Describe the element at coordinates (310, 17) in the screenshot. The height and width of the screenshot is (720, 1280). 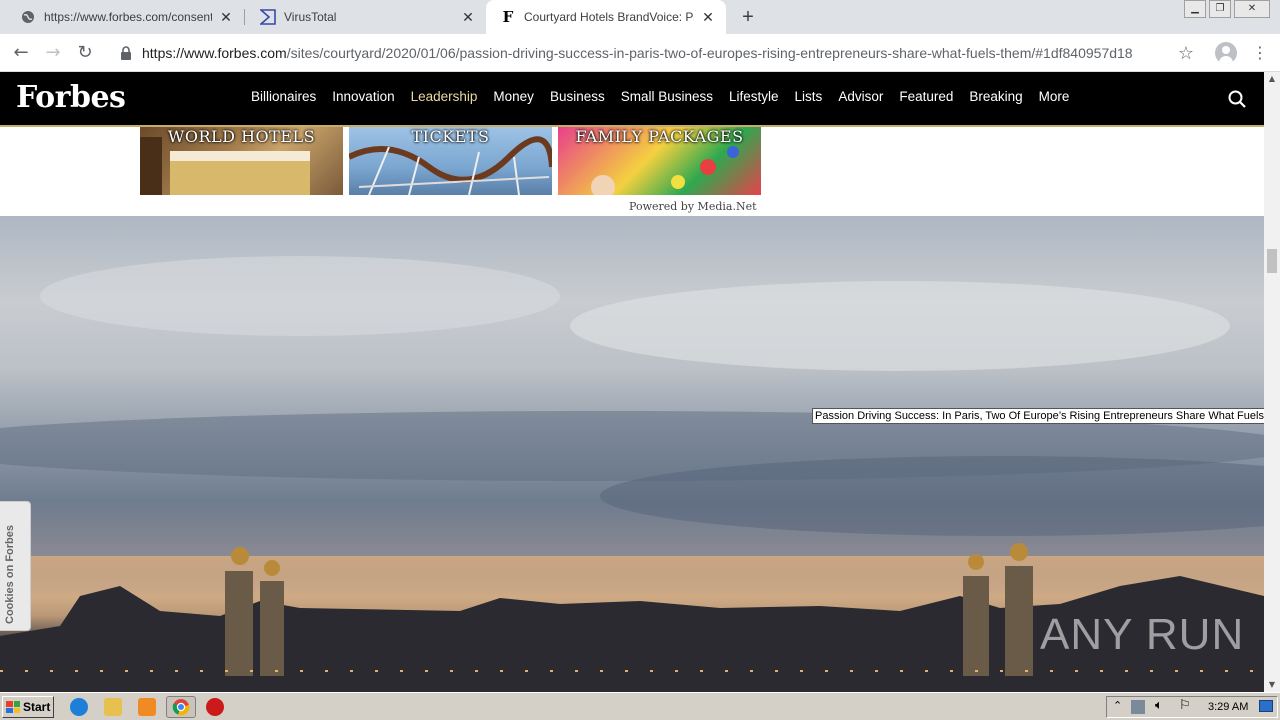
I see `tab-title: VirusTotal` at that location.